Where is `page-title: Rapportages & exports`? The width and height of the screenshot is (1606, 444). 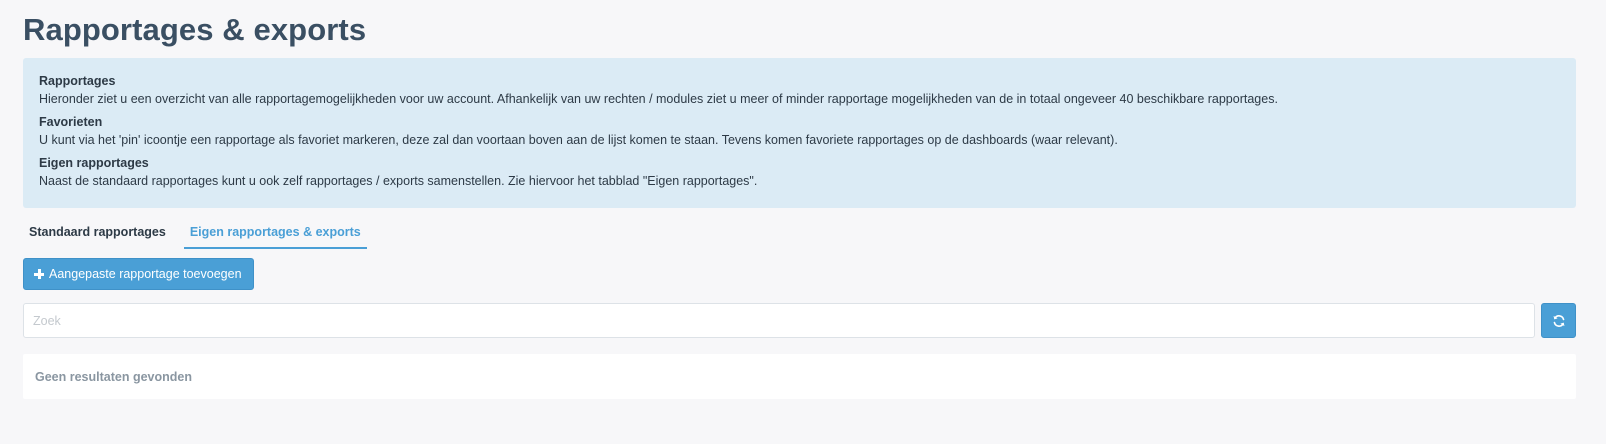 page-title: Rapportages & exports is located at coordinates (195, 29).